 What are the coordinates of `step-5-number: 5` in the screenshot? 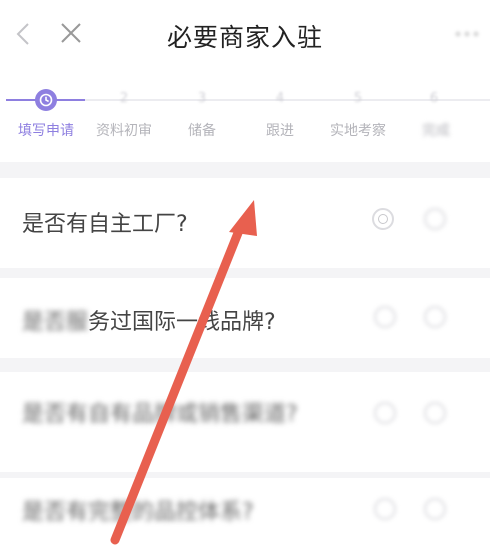 It's located at (358, 98).